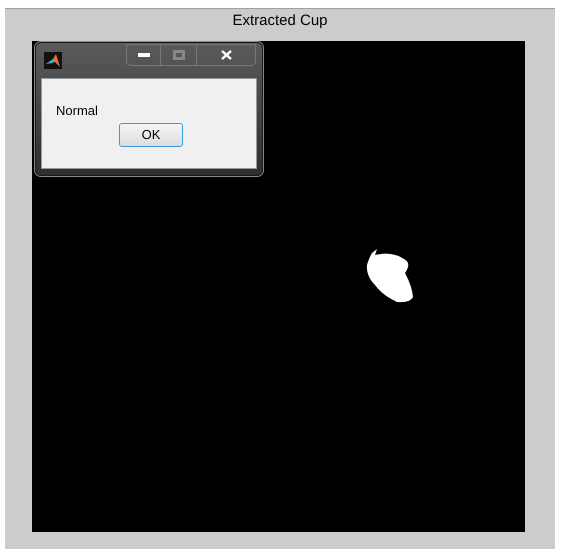 This screenshot has height=549, width=577. I want to click on ok-button: OK, so click(151, 135).